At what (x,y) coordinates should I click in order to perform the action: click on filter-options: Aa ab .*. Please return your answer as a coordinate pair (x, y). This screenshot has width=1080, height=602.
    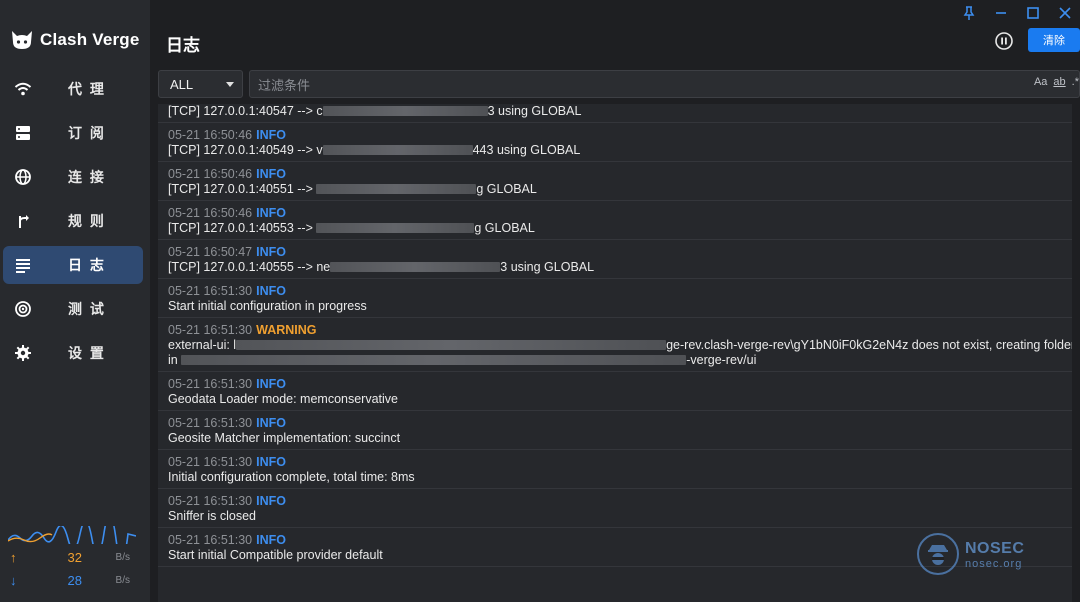
    Looking at the image, I should click on (1056, 82).